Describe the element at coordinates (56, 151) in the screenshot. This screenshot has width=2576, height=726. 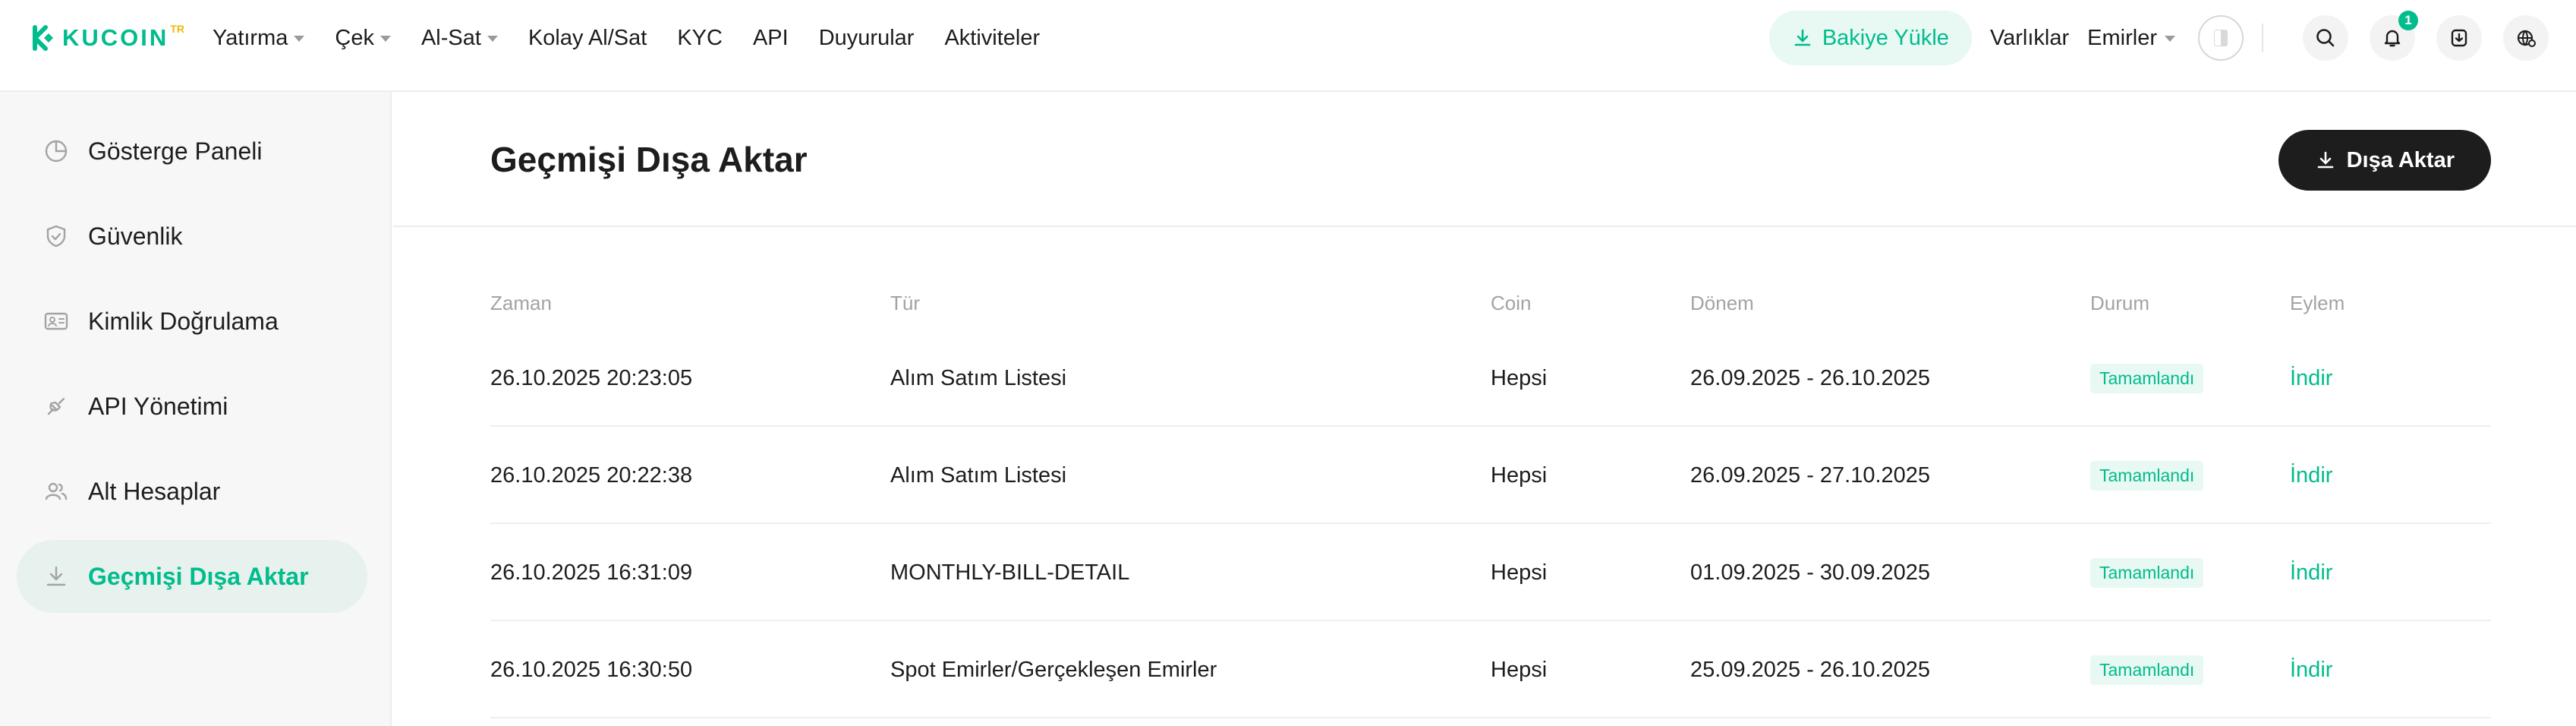
I see `pie-chart-icon` at that location.